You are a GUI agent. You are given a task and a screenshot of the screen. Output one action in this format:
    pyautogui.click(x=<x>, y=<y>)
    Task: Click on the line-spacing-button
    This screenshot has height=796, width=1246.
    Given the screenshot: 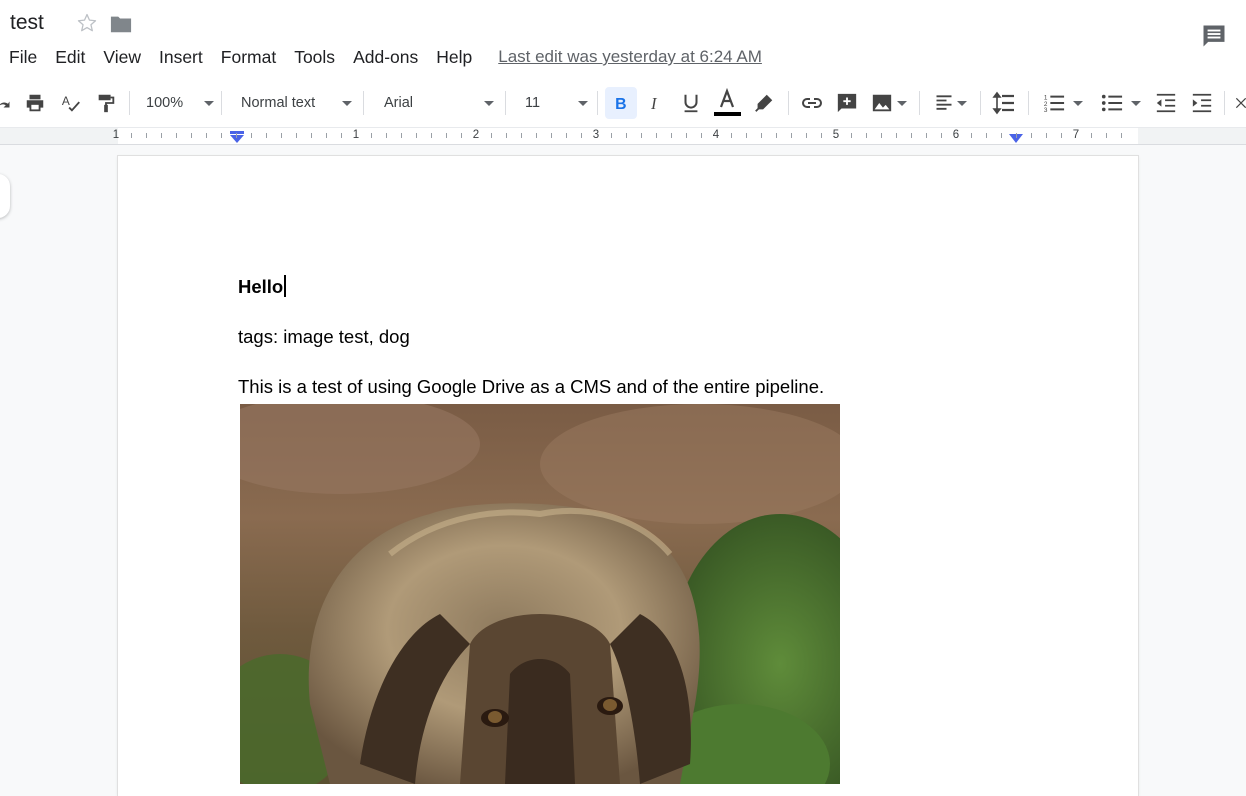 What is the action you would take?
    pyautogui.click(x=1004, y=102)
    